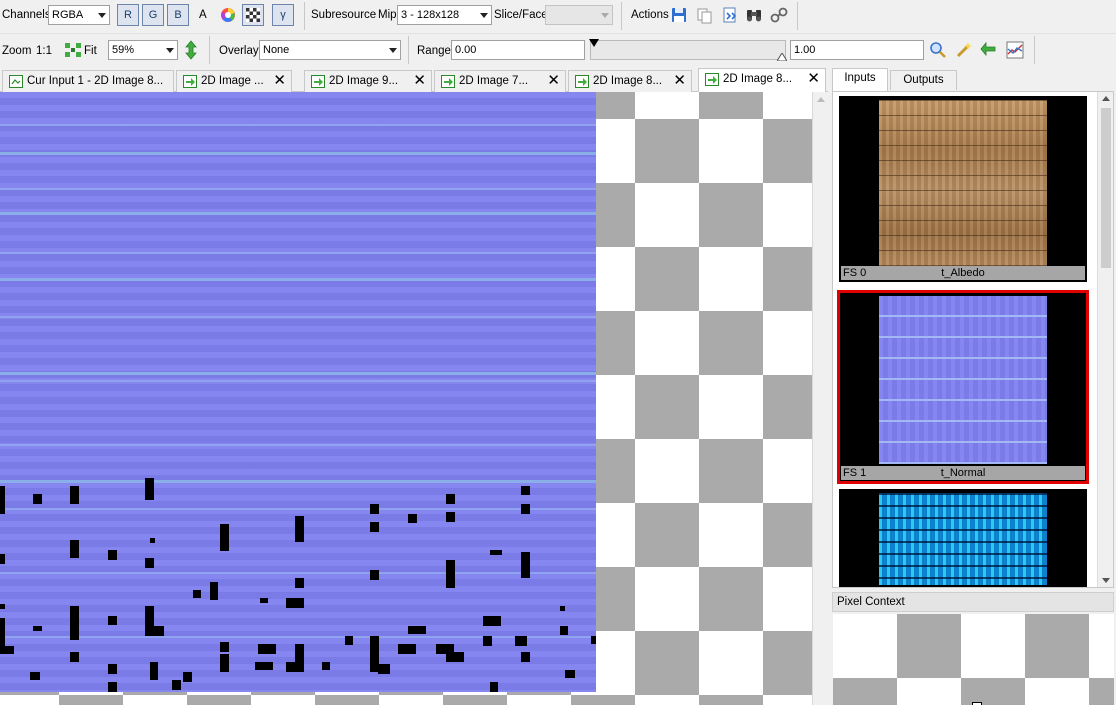  Describe the element at coordinates (630, 81) in the screenshot. I see `tab-2d-image-4: 2D Image 8... ✕` at that location.